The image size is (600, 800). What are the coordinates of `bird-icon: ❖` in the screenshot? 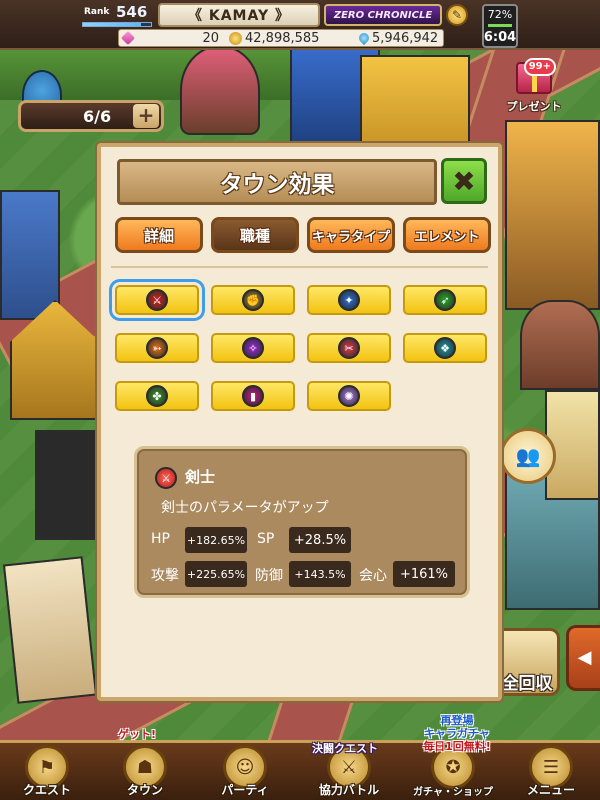 It's located at (445, 348).